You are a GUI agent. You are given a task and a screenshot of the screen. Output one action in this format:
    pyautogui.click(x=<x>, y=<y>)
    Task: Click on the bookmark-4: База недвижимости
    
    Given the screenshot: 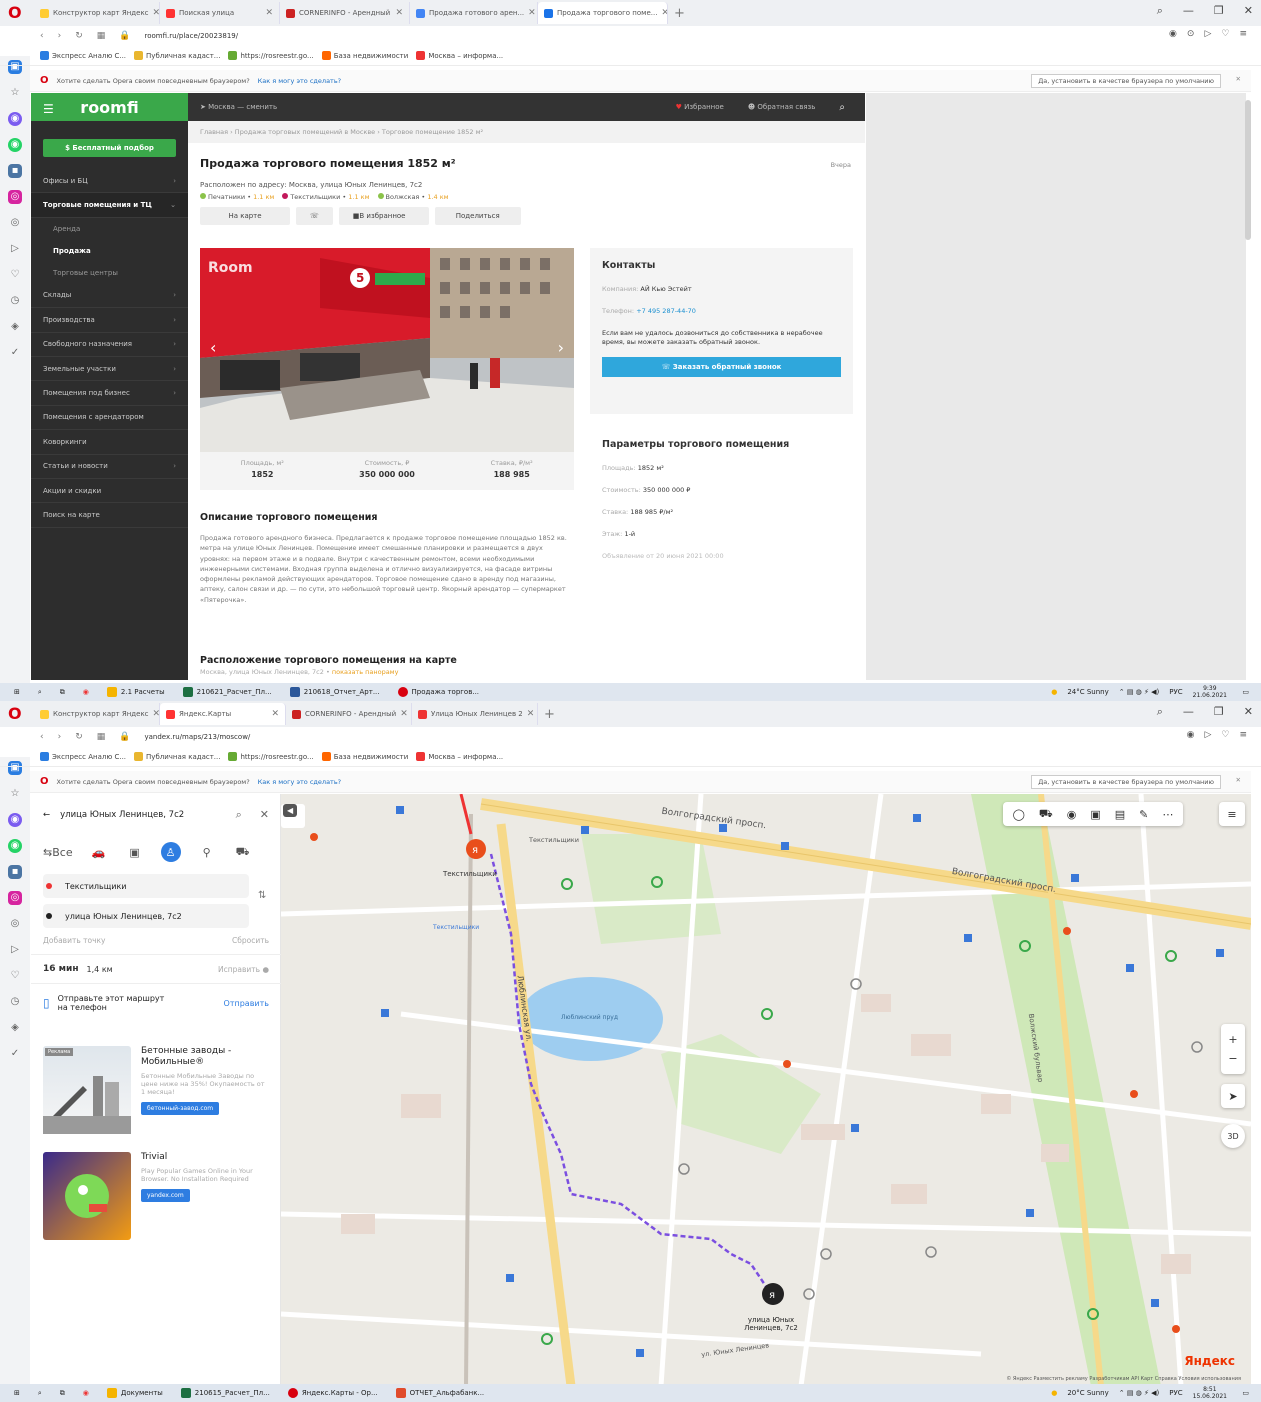 What is the action you would take?
    pyautogui.click(x=364, y=756)
    